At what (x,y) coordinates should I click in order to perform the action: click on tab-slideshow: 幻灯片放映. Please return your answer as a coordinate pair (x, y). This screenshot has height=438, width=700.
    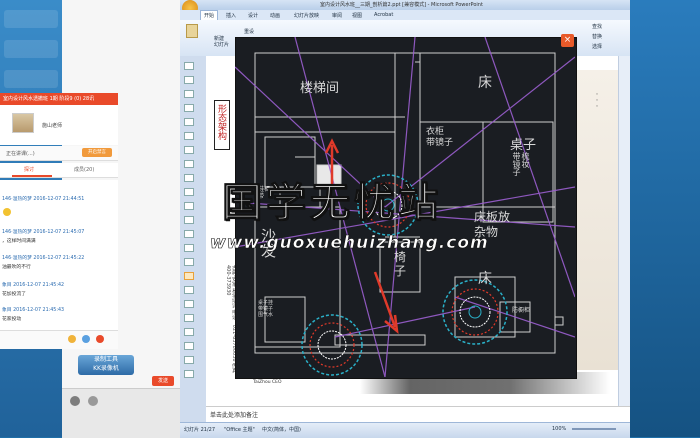
    Looking at the image, I should click on (306, 15).